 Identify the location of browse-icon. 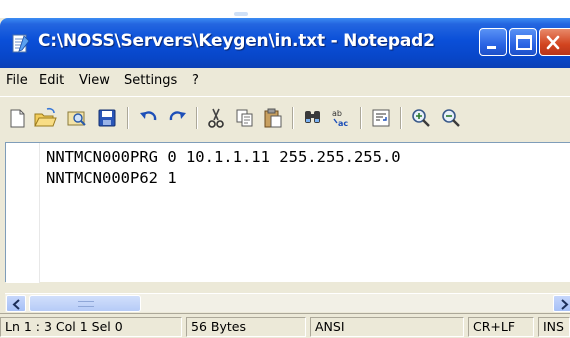
(77, 118).